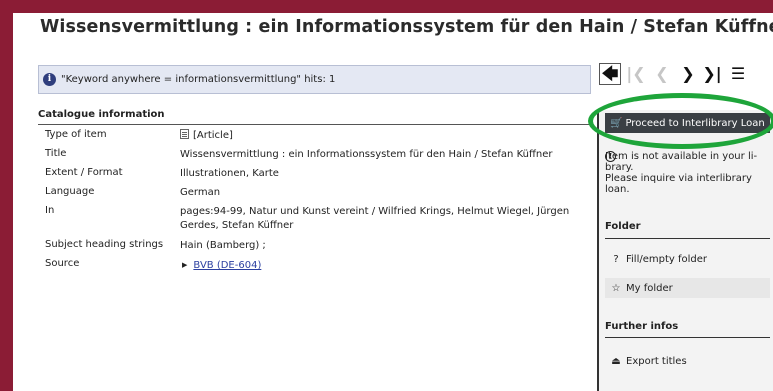 The height and width of the screenshot is (391, 773). Describe the element at coordinates (688, 74) in the screenshot. I see `next-record-icon: ❯` at that location.